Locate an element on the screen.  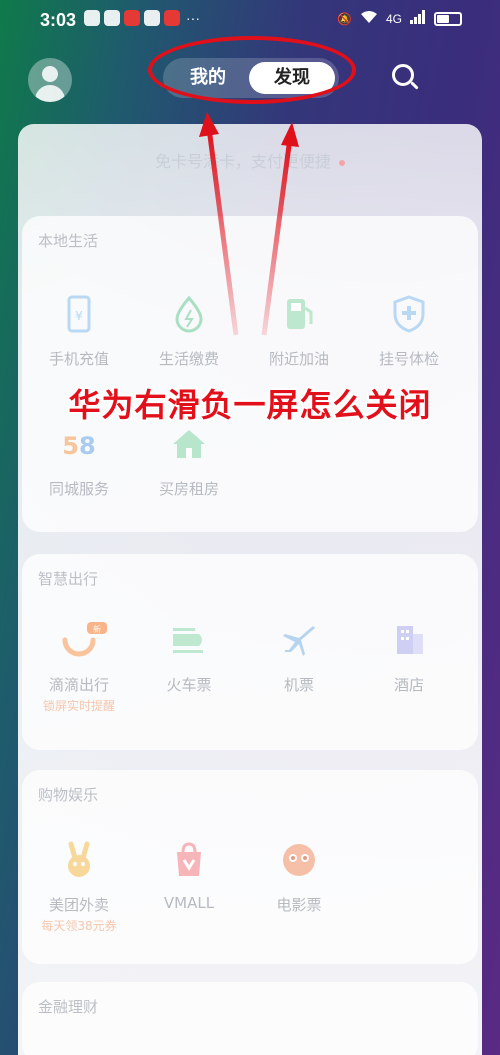
svg-text: 58 is located at coordinates (78, 446).